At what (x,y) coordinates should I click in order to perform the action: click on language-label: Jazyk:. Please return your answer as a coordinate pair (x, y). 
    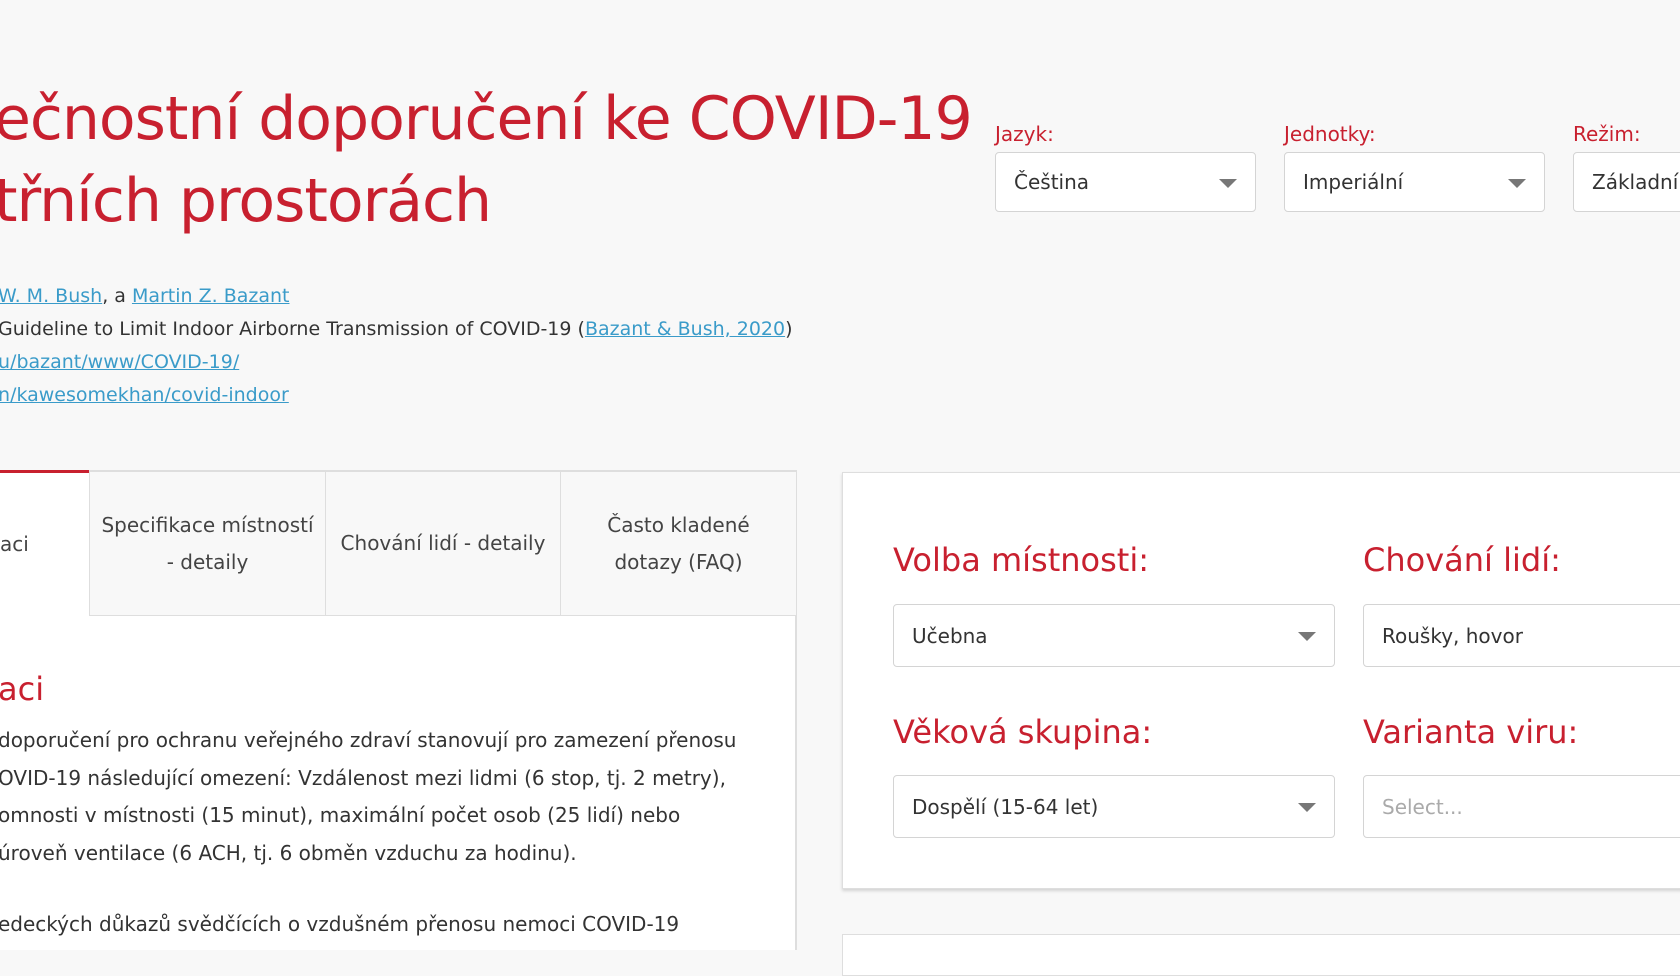
    Looking at the image, I should click on (1024, 134).